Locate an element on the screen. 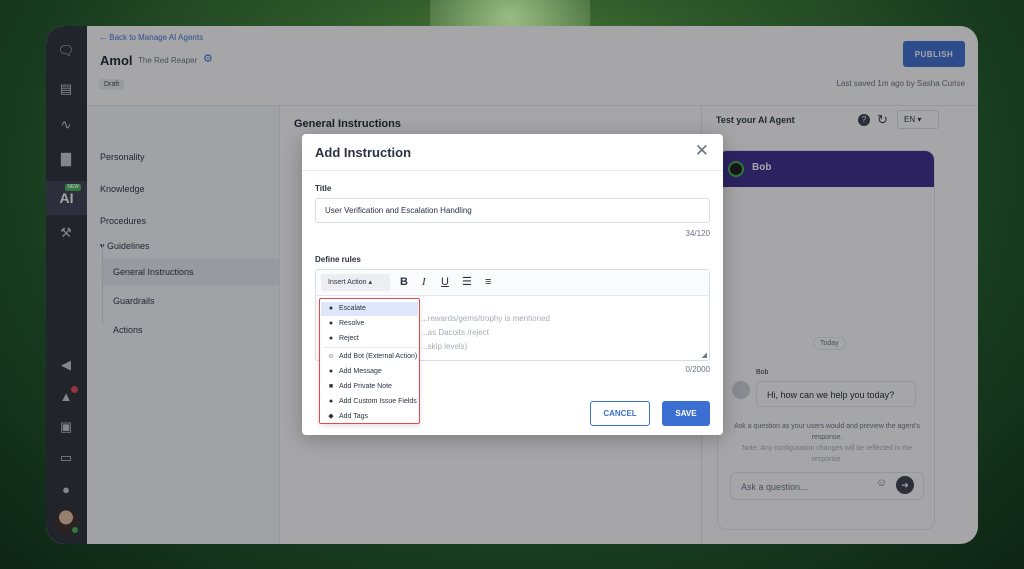  menu-item-add-custom-issue-fields: ● Add Custom Issue Fields is located at coordinates (369, 402).